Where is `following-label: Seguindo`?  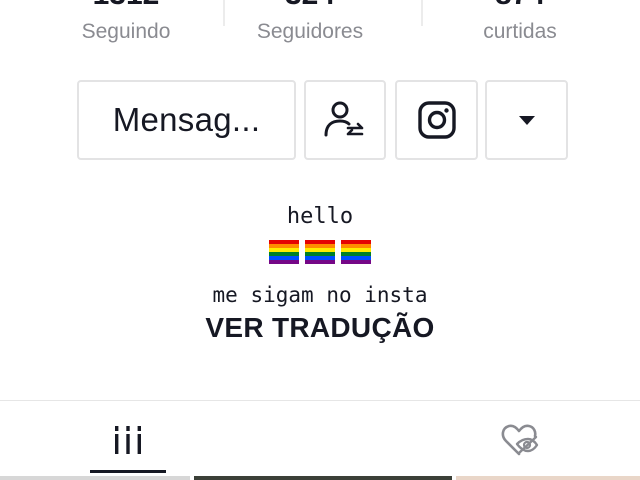 following-label: Seguindo is located at coordinates (126, 31).